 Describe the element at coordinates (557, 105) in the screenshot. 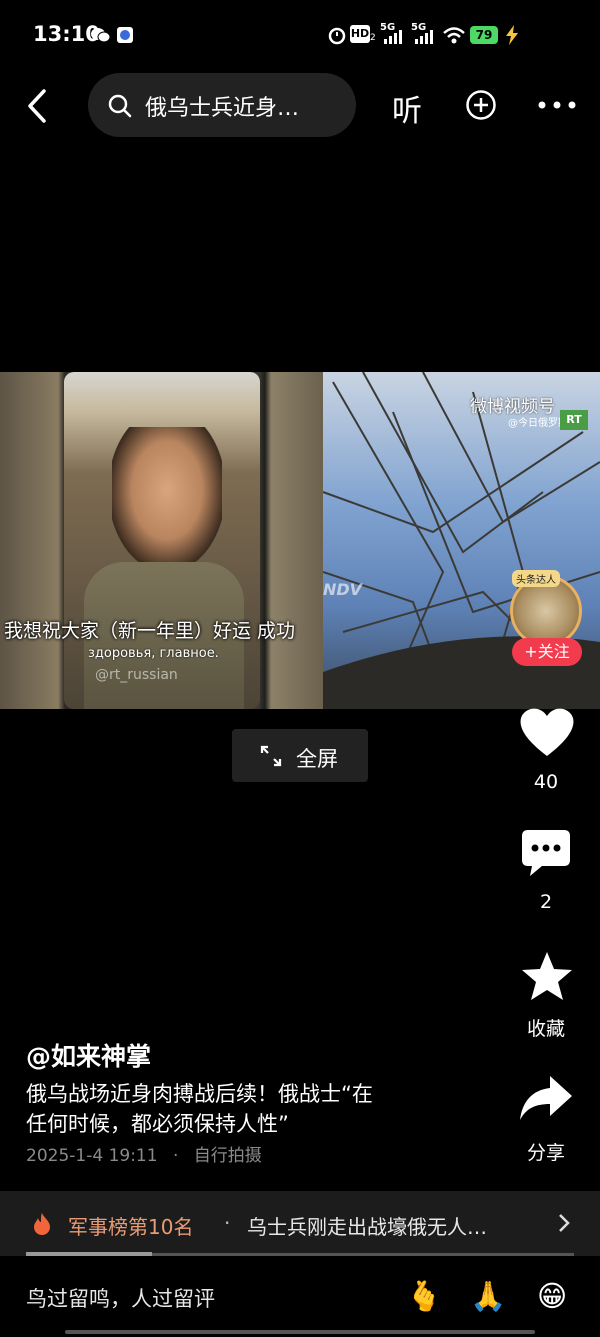

I see `more-options-icon` at that location.